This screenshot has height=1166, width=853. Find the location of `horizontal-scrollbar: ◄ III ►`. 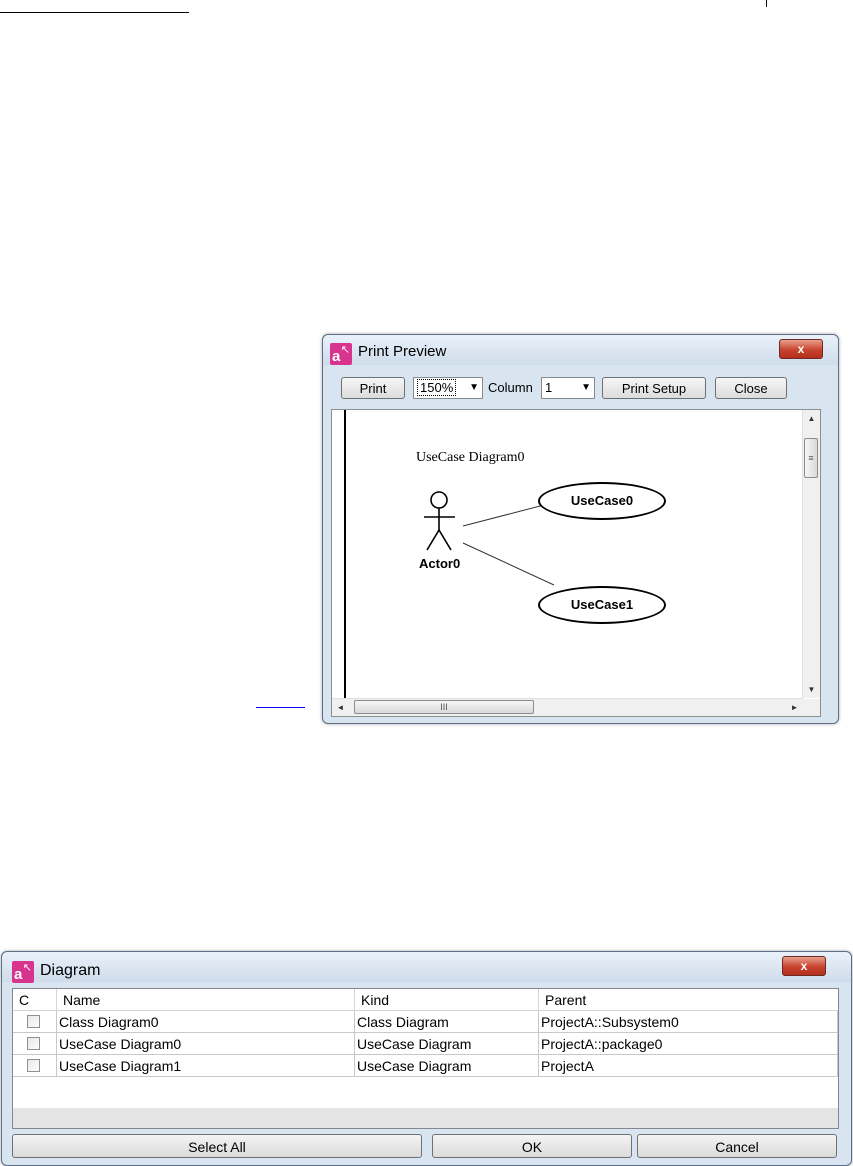

horizontal-scrollbar: ◄ III ► is located at coordinates (567, 707).